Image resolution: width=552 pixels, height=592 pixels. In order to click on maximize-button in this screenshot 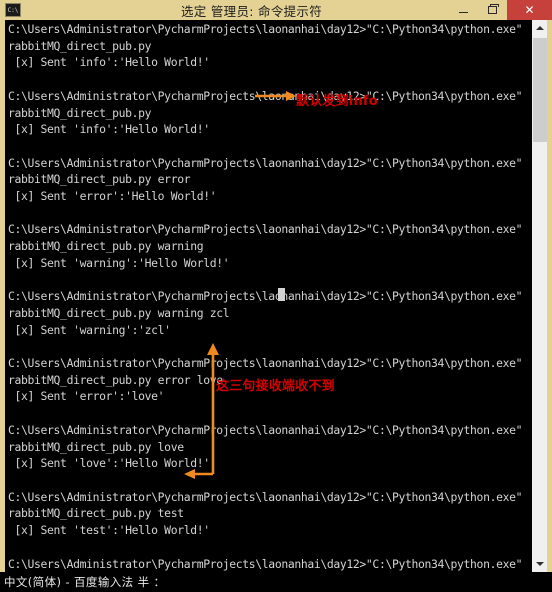, I will do `click(492, 10)`.